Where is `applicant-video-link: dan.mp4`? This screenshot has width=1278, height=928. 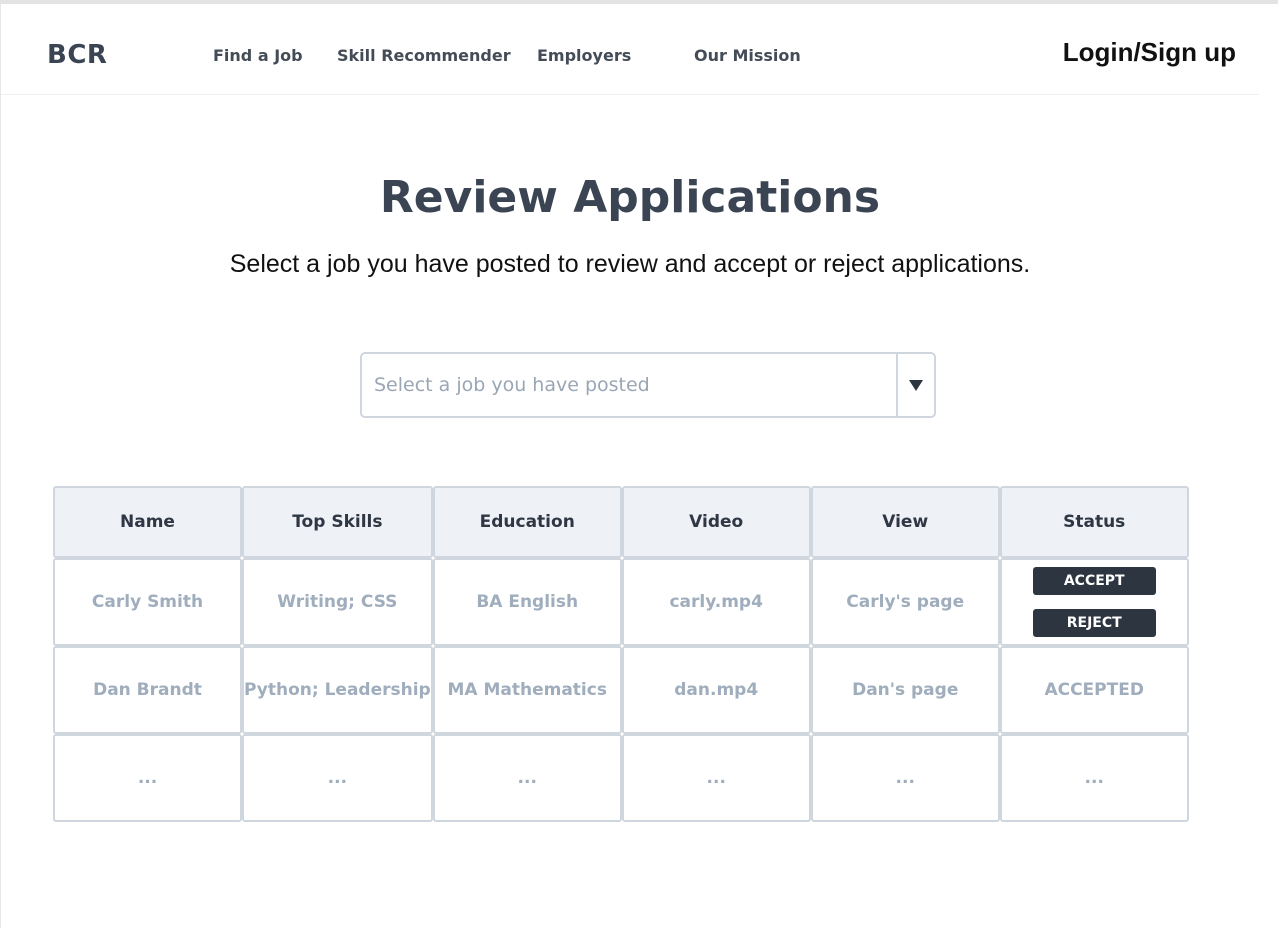
applicant-video-link: dan.mp4 is located at coordinates (716, 690).